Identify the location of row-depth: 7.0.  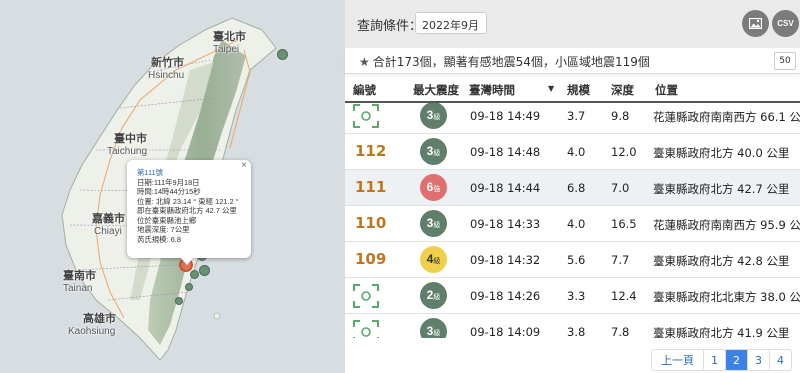
(620, 188).